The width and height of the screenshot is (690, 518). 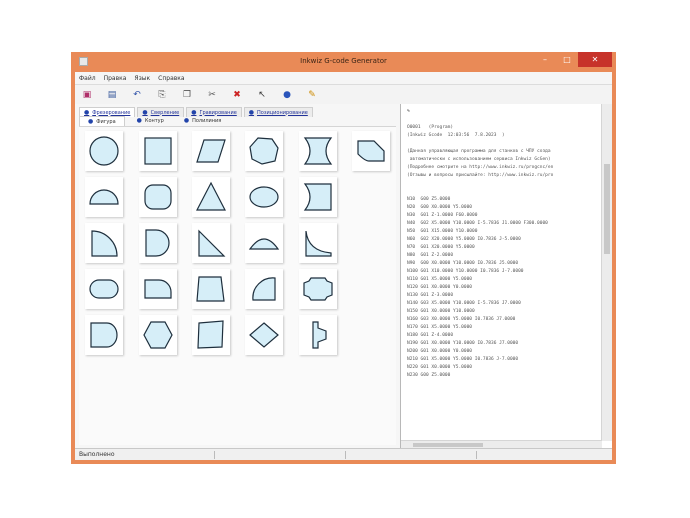 I want to click on shape-half-circle, so click(x=104, y=197).